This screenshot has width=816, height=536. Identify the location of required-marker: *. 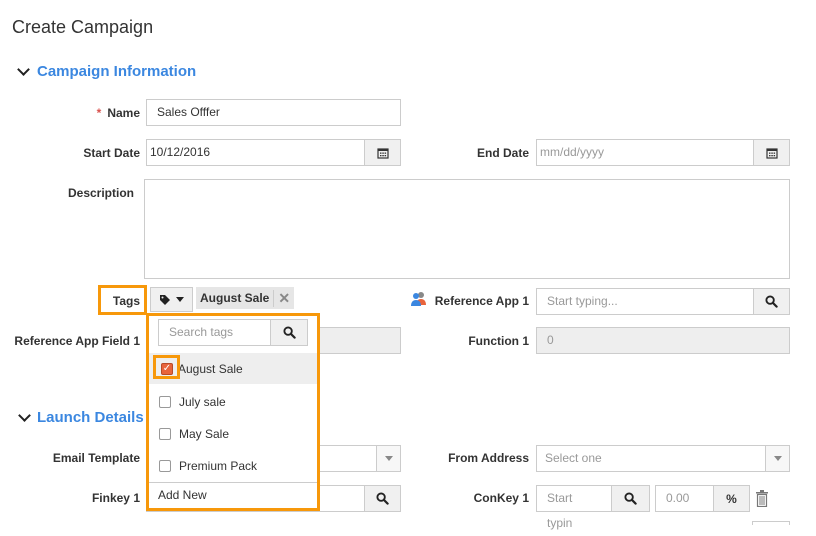
(99, 113).